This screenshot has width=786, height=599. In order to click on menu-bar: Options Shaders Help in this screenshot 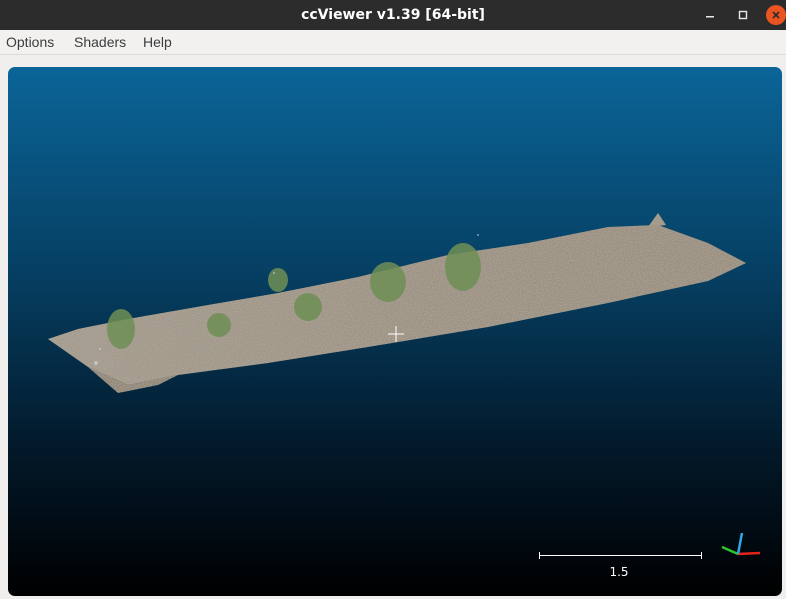, I will do `click(393, 42)`.